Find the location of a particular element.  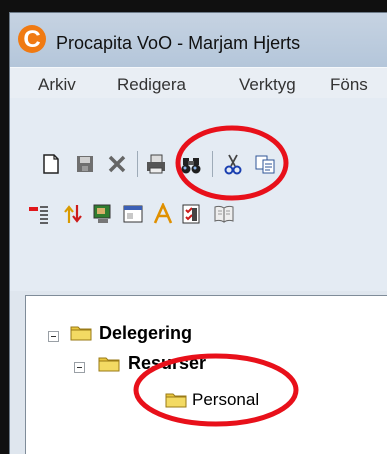

arrows-icon is located at coordinates (73, 214).